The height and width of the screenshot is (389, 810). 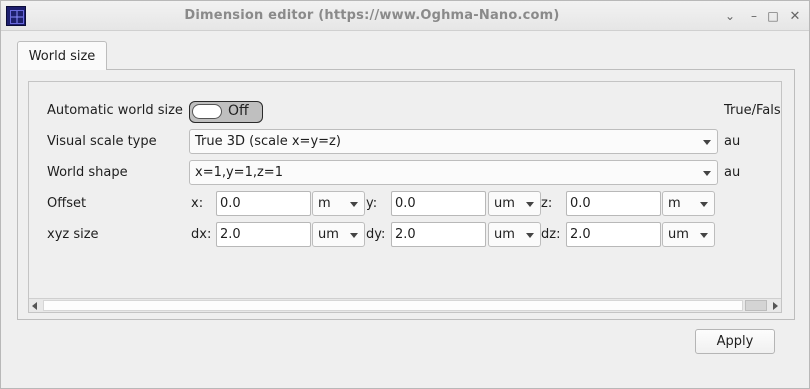 What do you see at coordinates (197, 203) in the screenshot?
I see `offset-x-label: x:` at bounding box center [197, 203].